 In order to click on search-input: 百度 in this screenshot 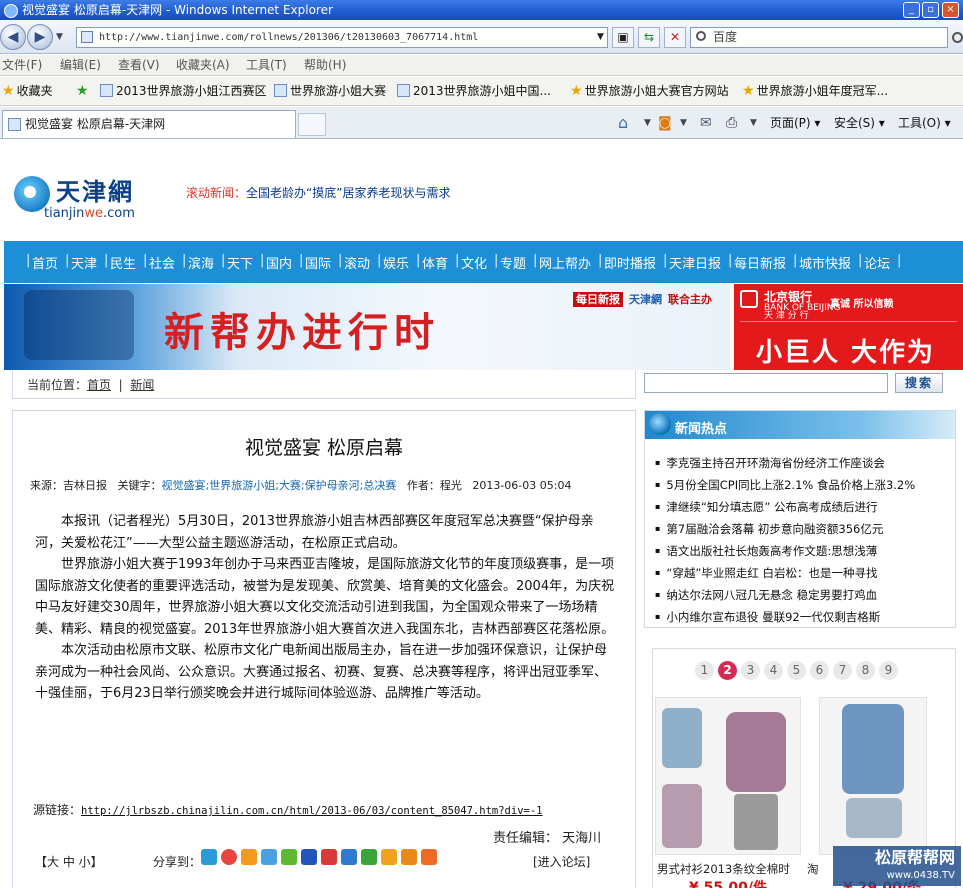, I will do `click(819, 37)`.